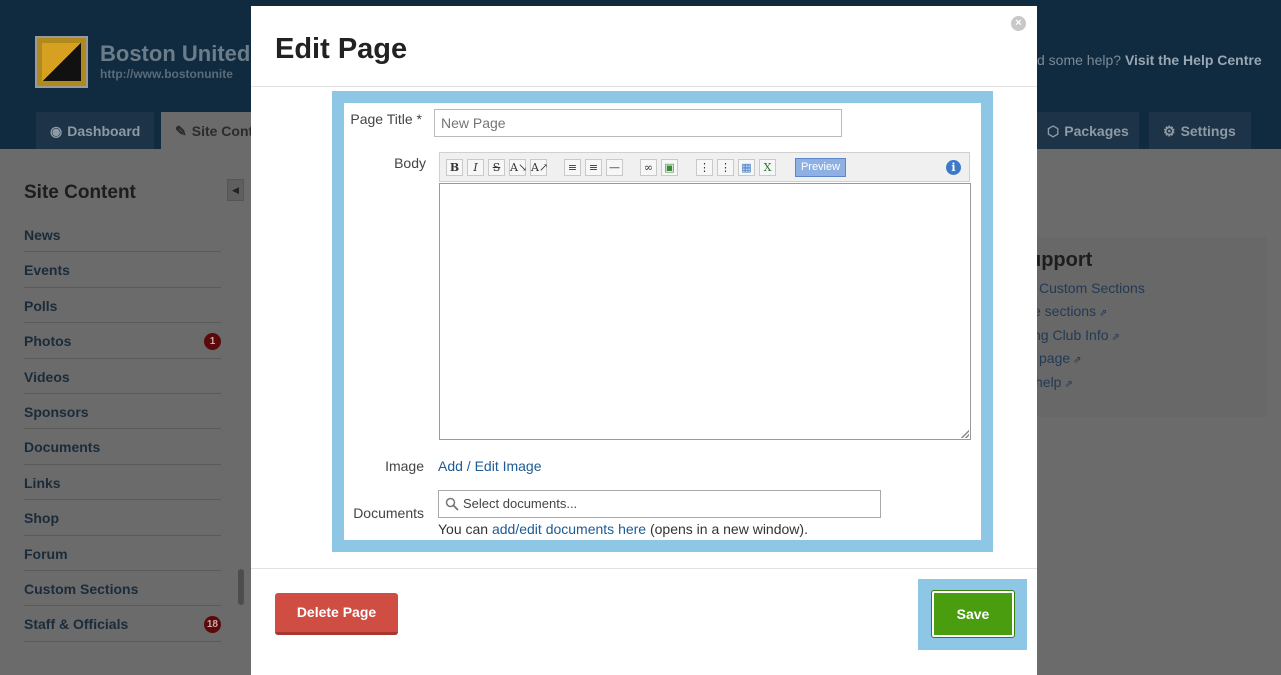 The width and height of the screenshot is (1281, 675). I want to click on tab-dashboard: ◉ Dashboard, so click(95, 130).